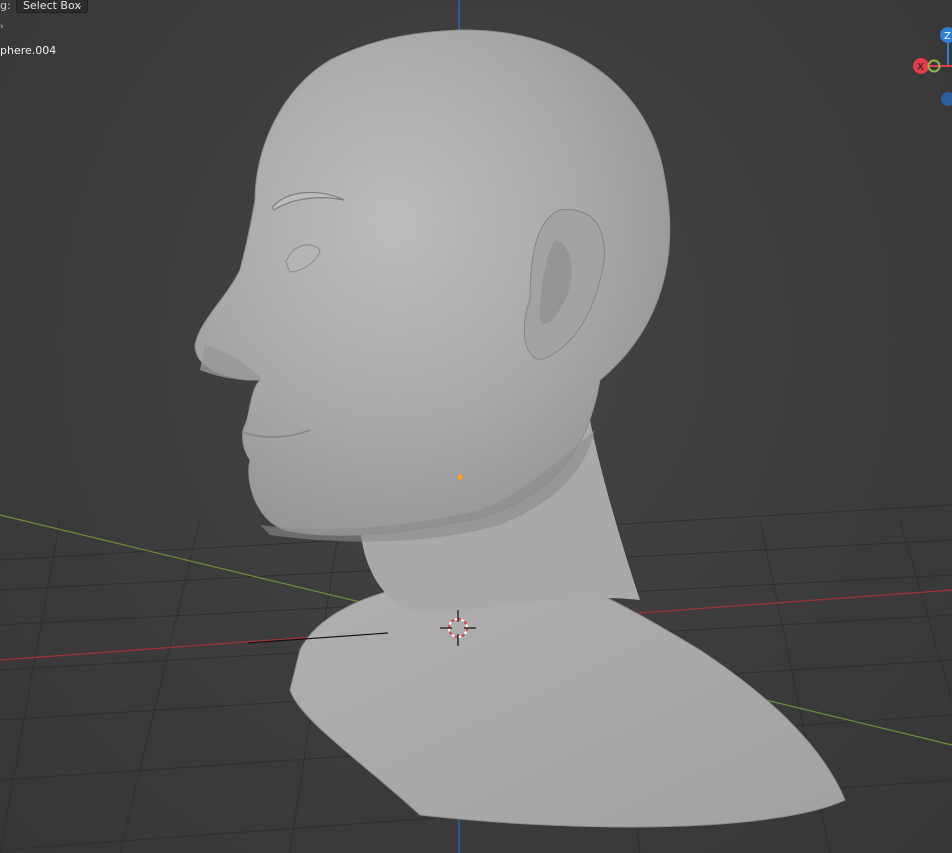 The image size is (952, 853). What do you see at coordinates (79, 6) in the screenshot?
I see `chevron-down-icon: ⌄` at bounding box center [79, 6].